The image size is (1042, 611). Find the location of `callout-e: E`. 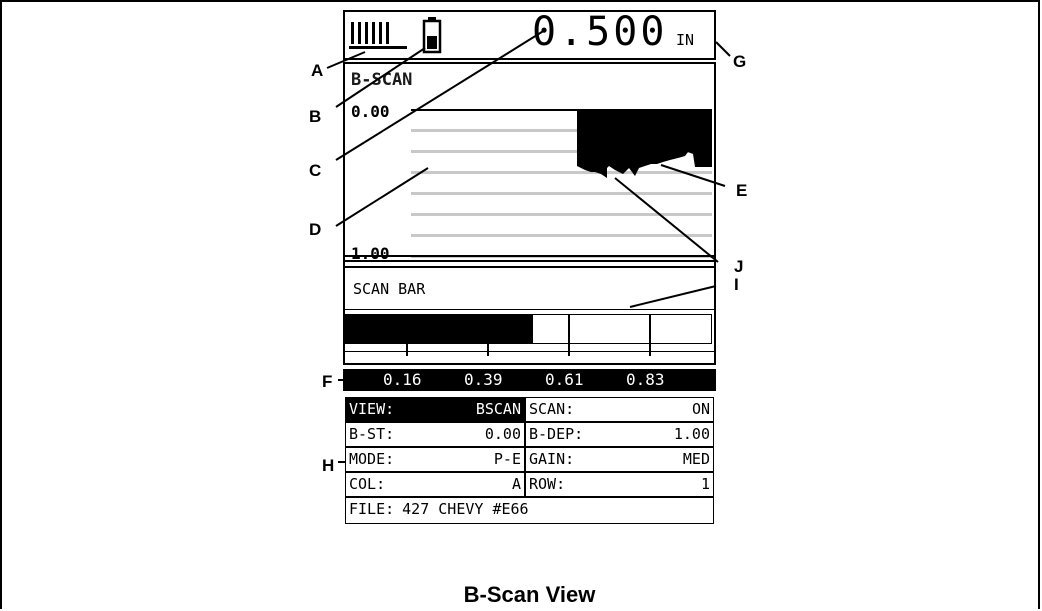

callout-e: E is located at coordinates (742, 190).